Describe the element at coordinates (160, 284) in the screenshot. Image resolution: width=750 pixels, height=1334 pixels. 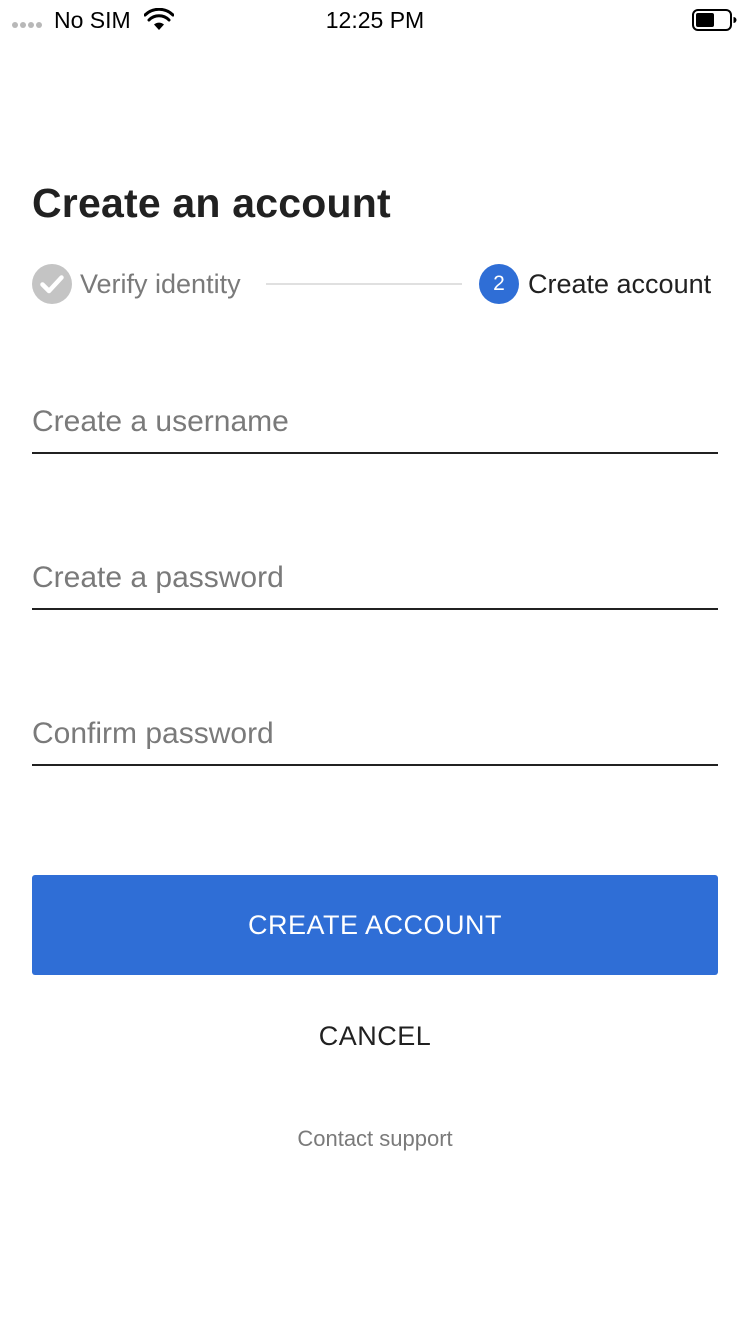
I see `step-label-verify-identity: Verify identity` at that location.